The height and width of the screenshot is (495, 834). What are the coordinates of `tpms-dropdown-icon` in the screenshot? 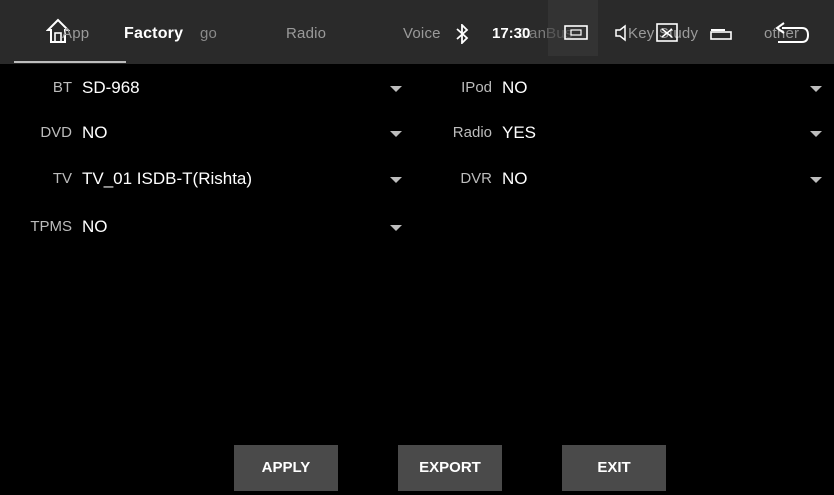 It's located at (396, 228).